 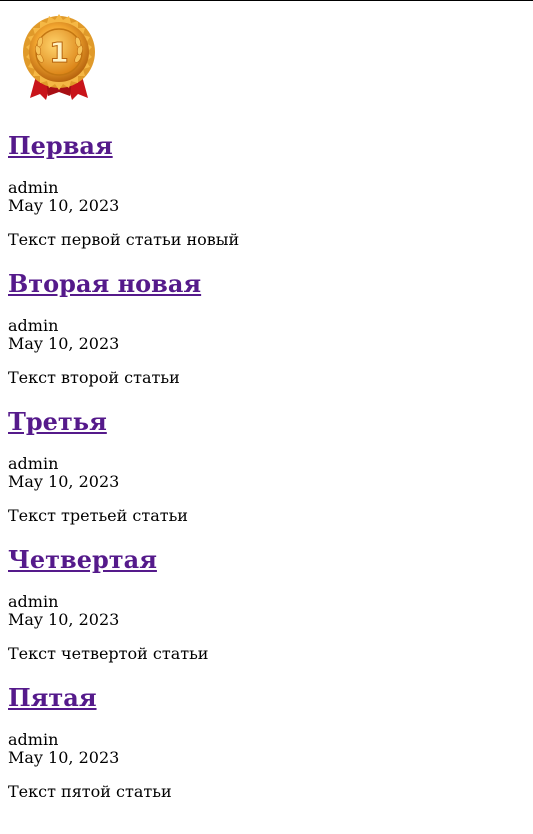 What do you see at coordinates (108, 653) in the screenshot?
I see `article-text: Текст четвертой статьи` at bounding box center [108, 653].